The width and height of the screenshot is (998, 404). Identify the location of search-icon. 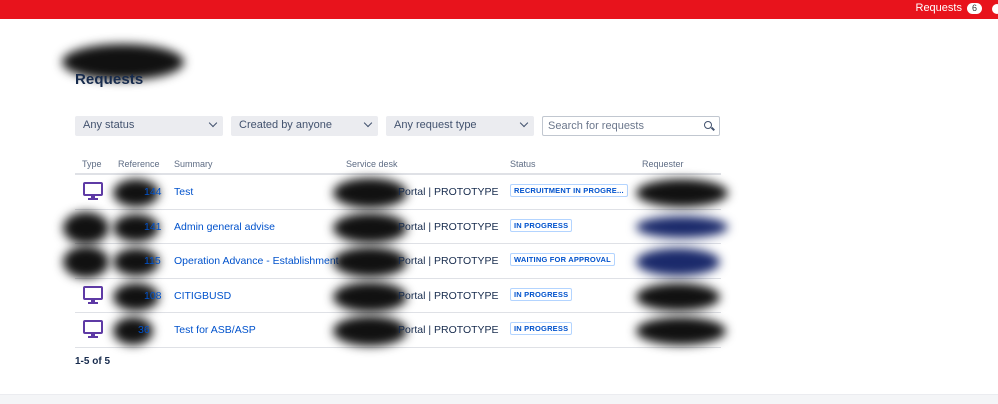
(708, 125).